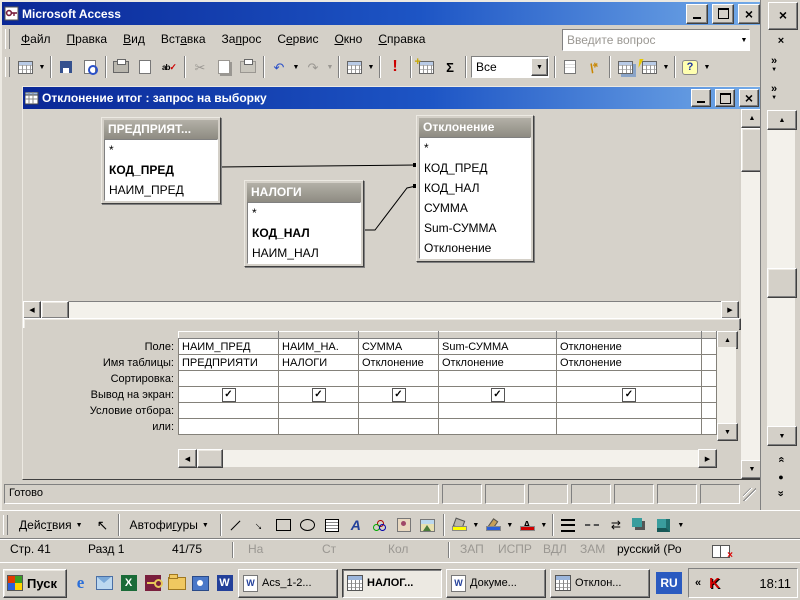 Image resolution: width=800 pixels, height=600 pixels. Describe the element at coordinates (104, 583) in the screenshot. I see `quicklaunch-outlook-express-icon` at that location.